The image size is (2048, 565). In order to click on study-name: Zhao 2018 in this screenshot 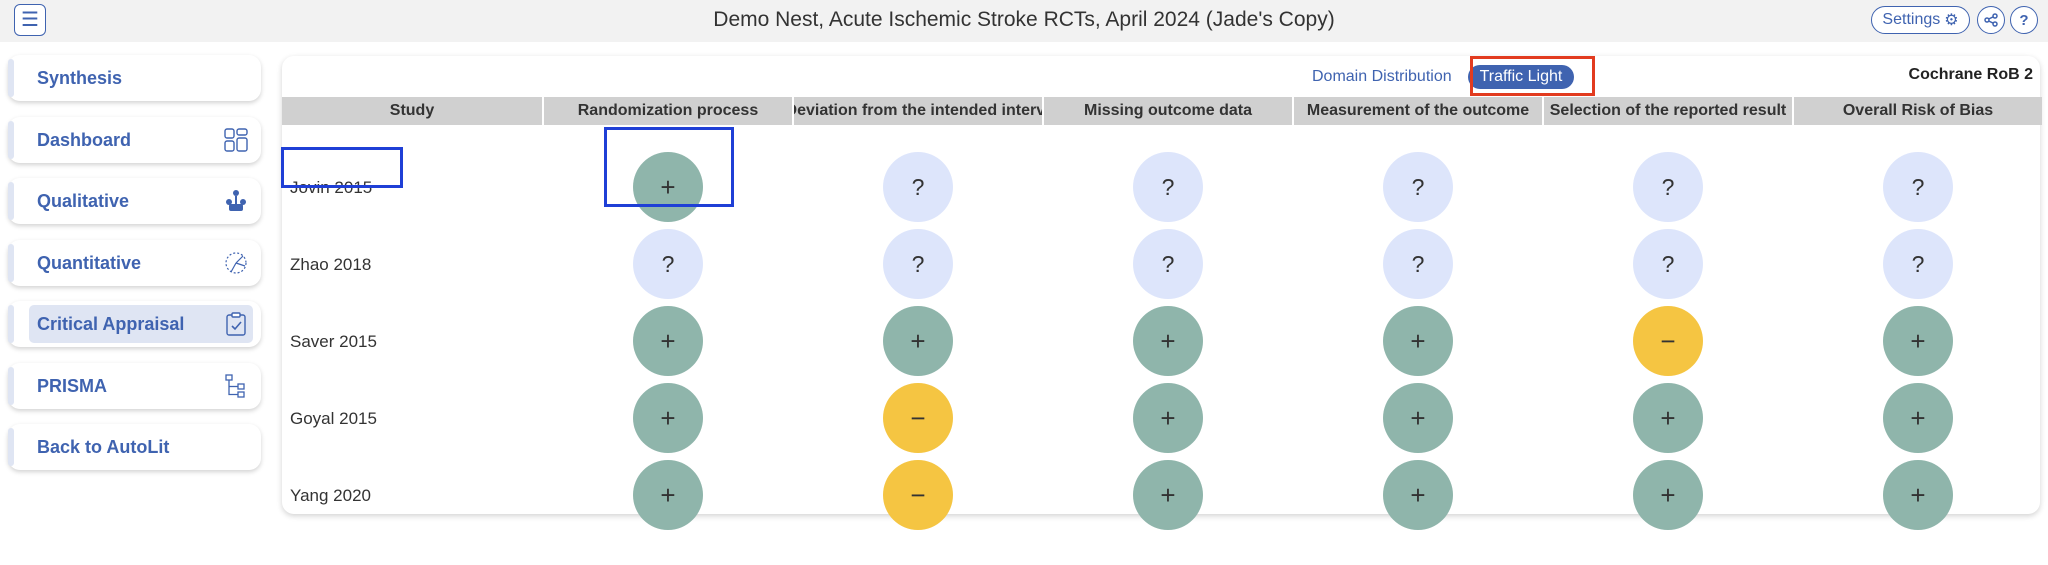, I will do `click(330, 264)`.